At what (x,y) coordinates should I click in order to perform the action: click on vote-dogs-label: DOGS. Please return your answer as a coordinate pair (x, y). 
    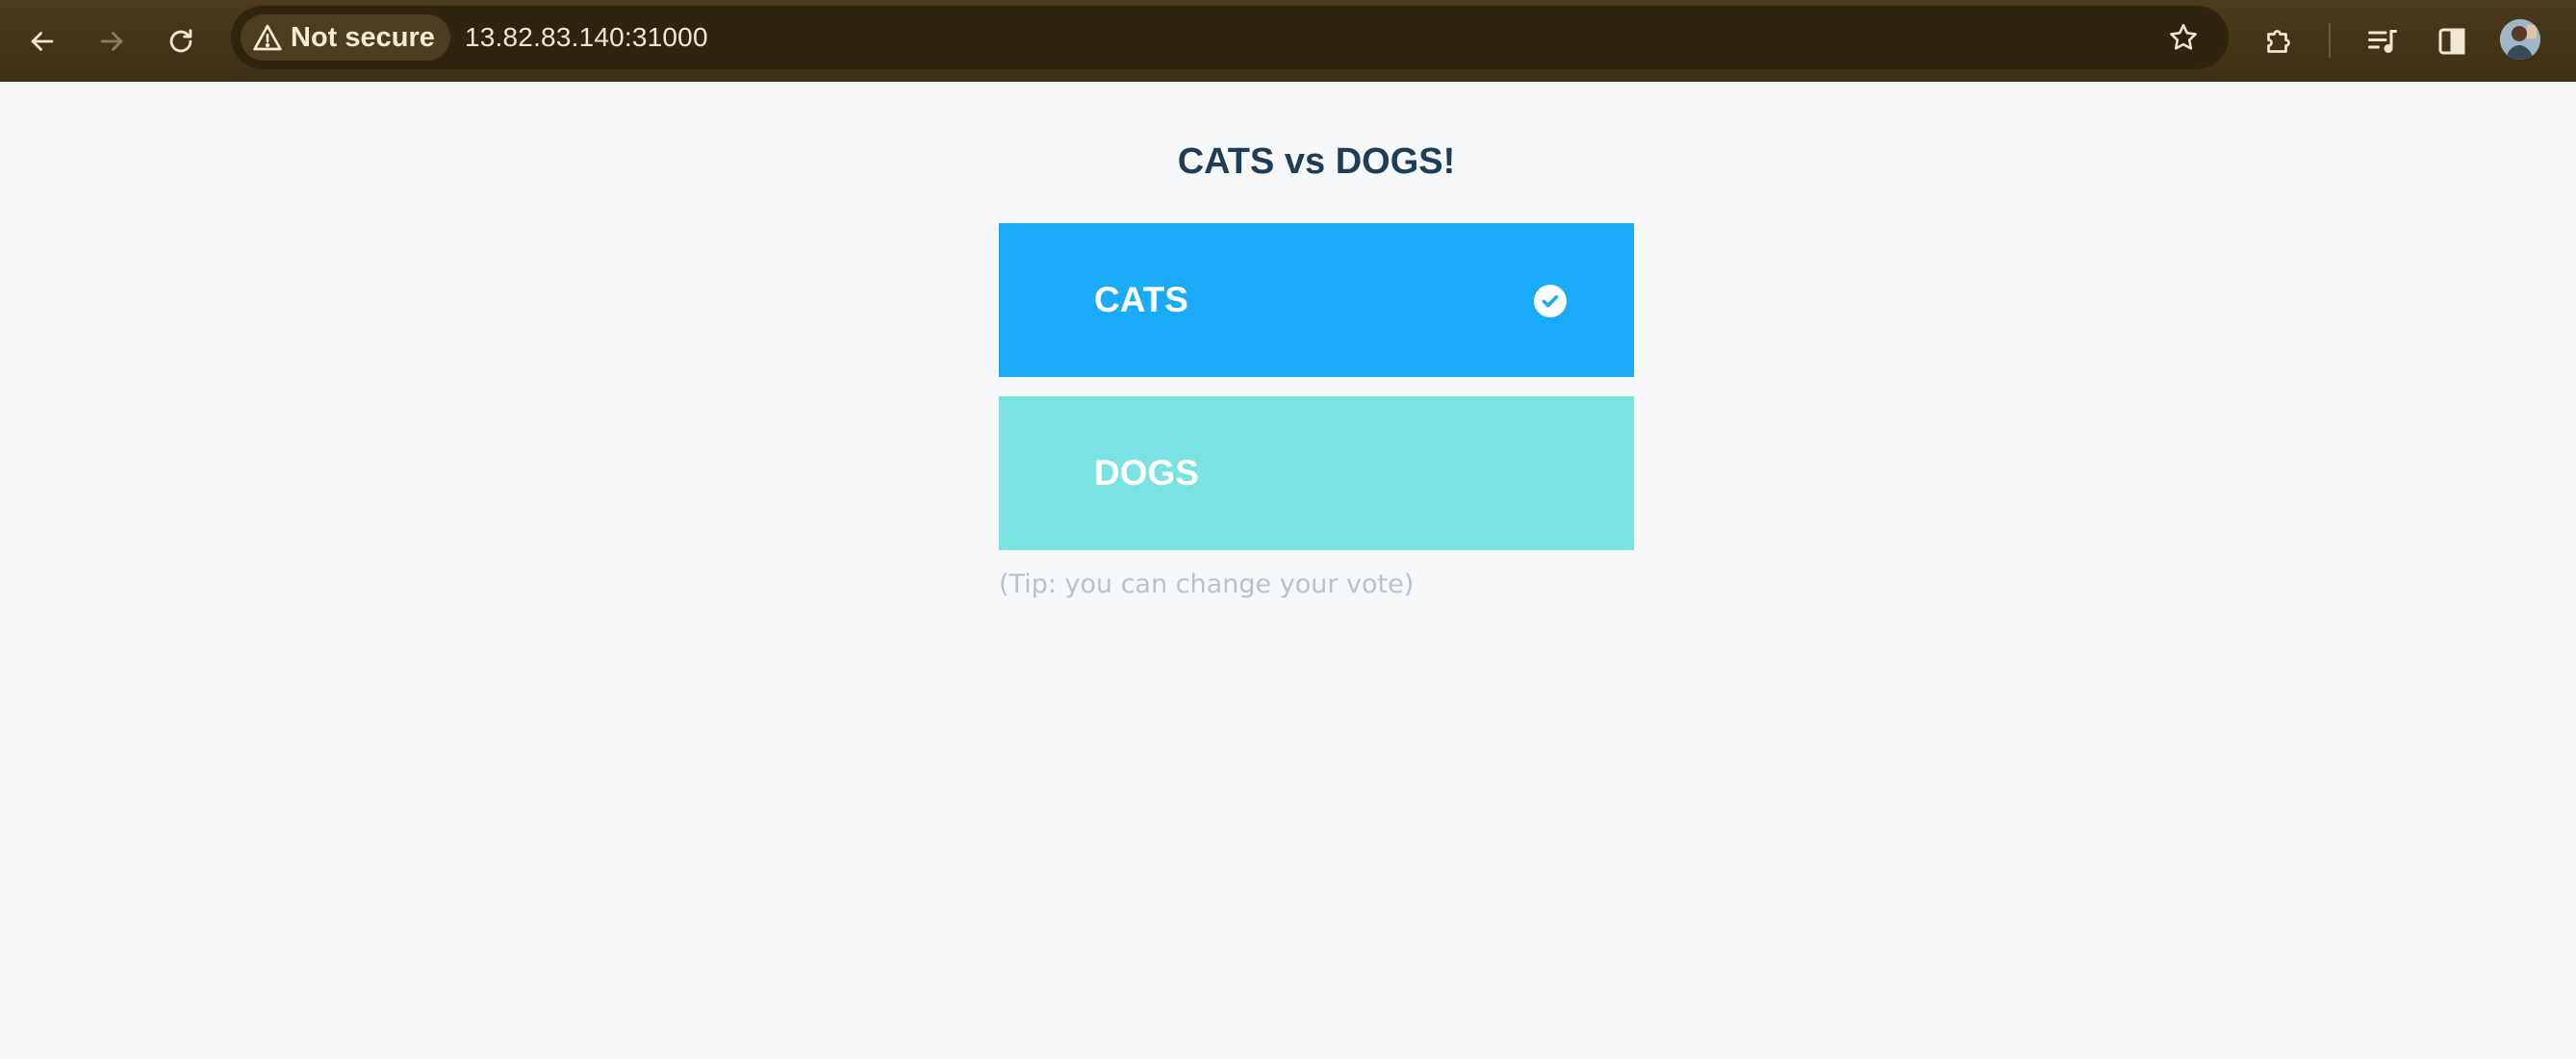
    Looking at the image, I should click on (1146, 473).